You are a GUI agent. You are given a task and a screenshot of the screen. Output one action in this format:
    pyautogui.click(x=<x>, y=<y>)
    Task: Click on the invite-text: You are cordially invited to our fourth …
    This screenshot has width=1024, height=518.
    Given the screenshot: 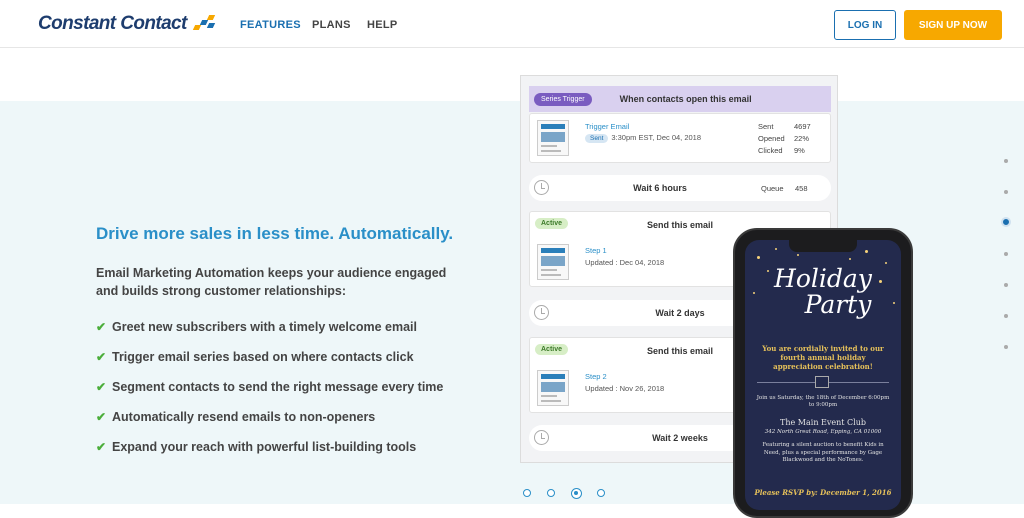 What is the action you would take?
    pyautogui.click(x=823, y=357)
    